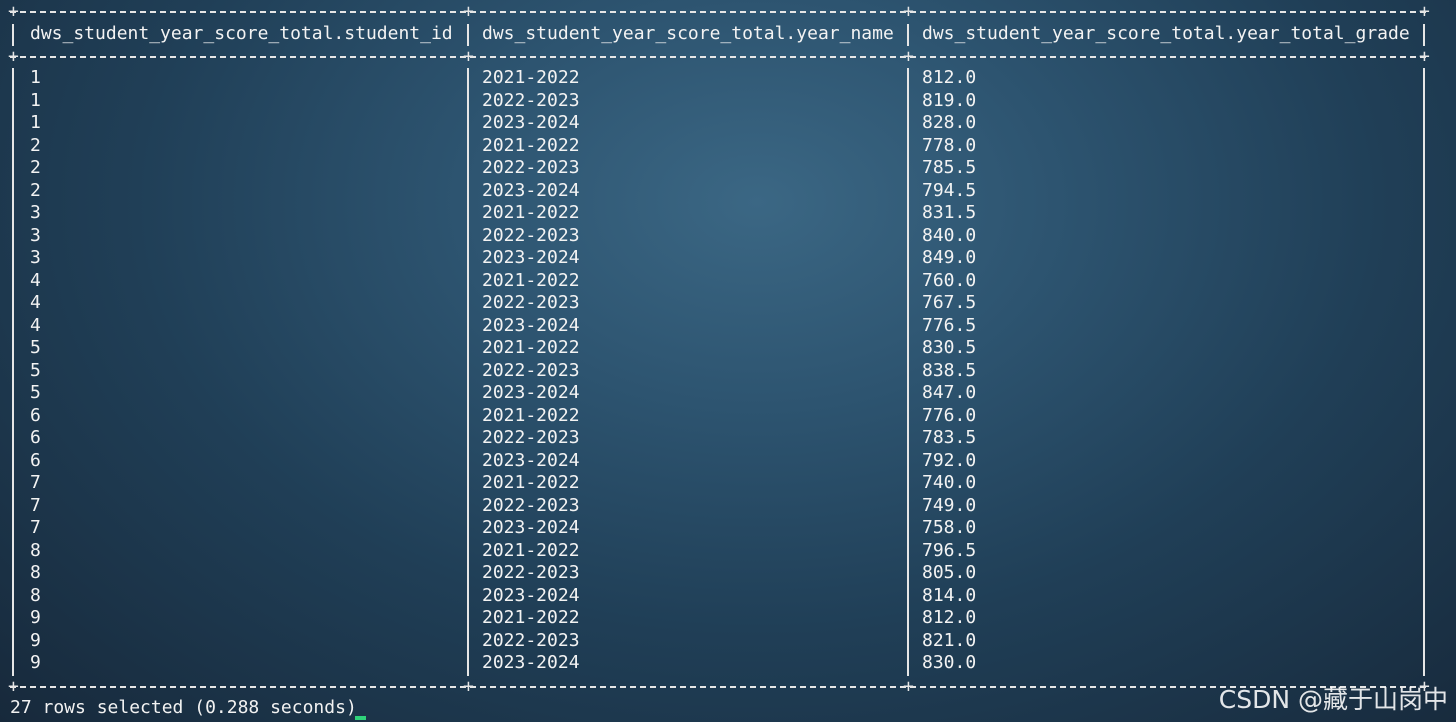 The height and width of the screenshot is (722, 1456). What do you see at coordinates (688, 33) in the screenshot?
I see `column-header-year-name: dws_student_year_score_total.year_name` at bounding box center [688, 33].